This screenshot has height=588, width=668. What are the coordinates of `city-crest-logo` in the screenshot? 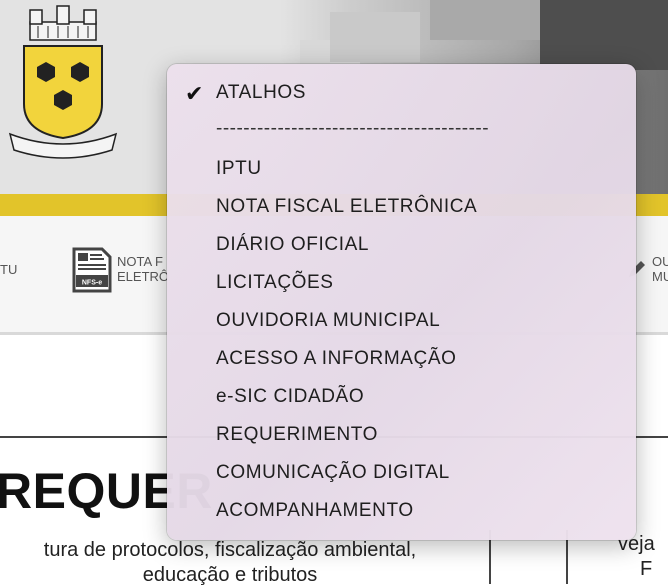 It's located at (63, 84).